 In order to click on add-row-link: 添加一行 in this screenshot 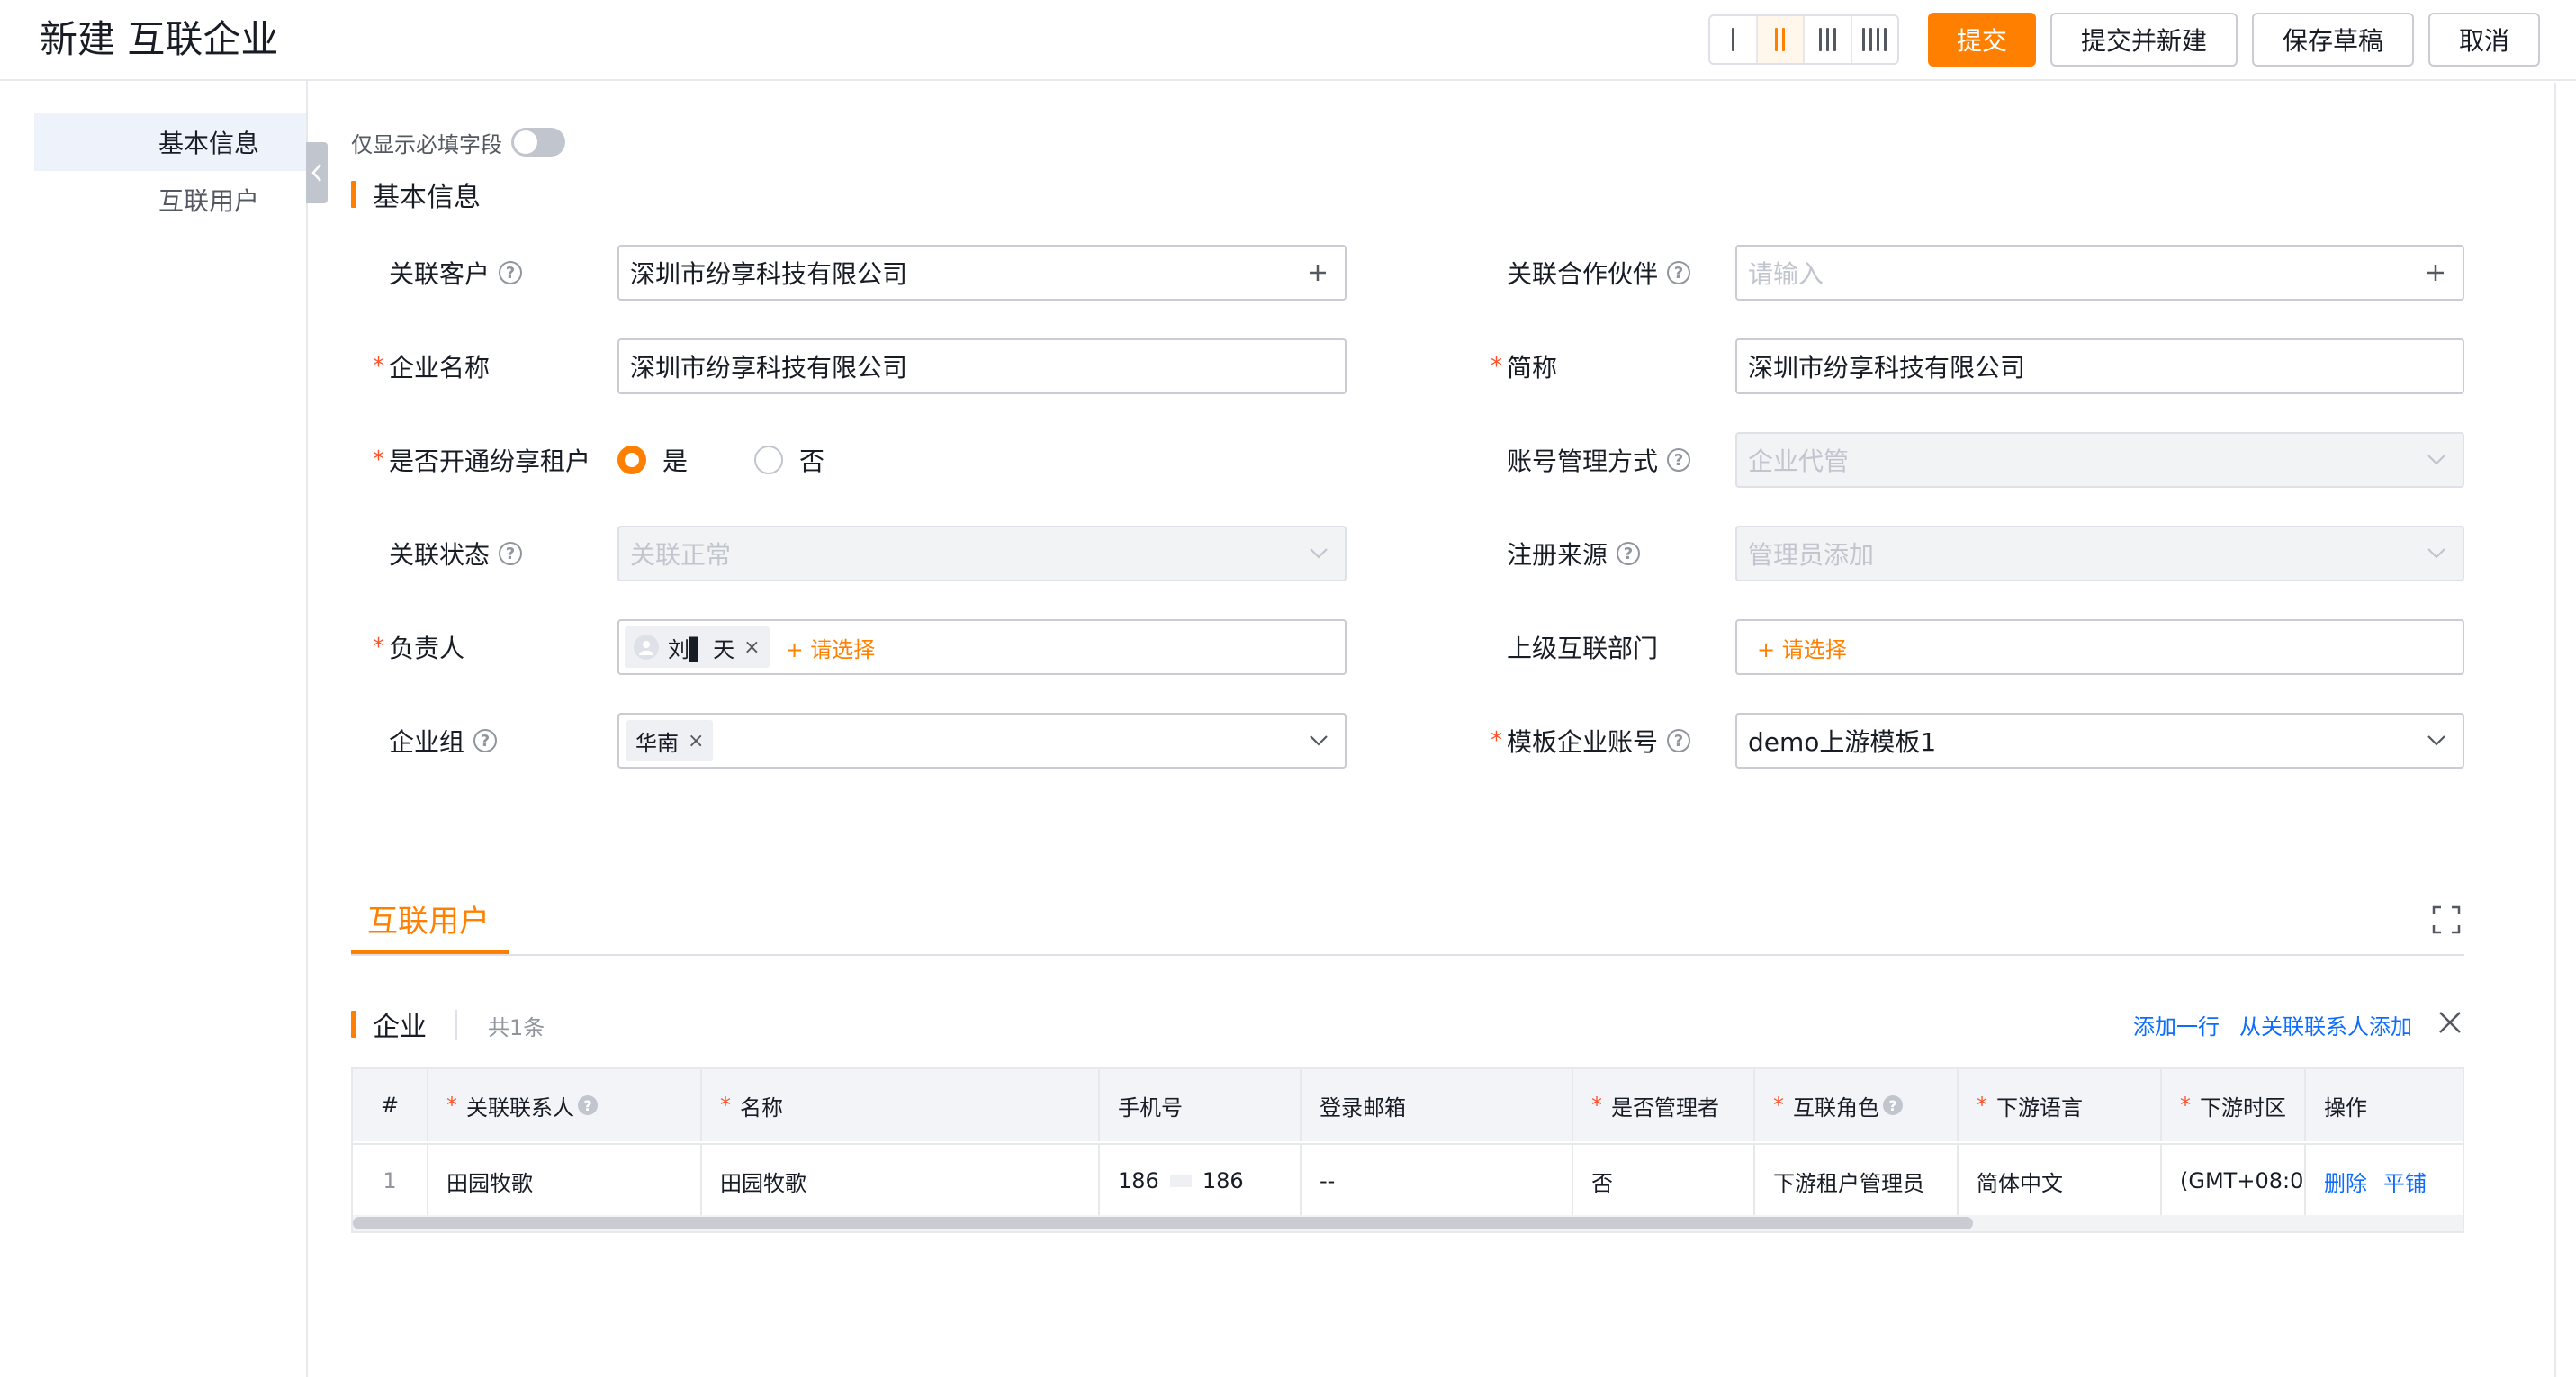, I will do `click(2176, 1025)`.